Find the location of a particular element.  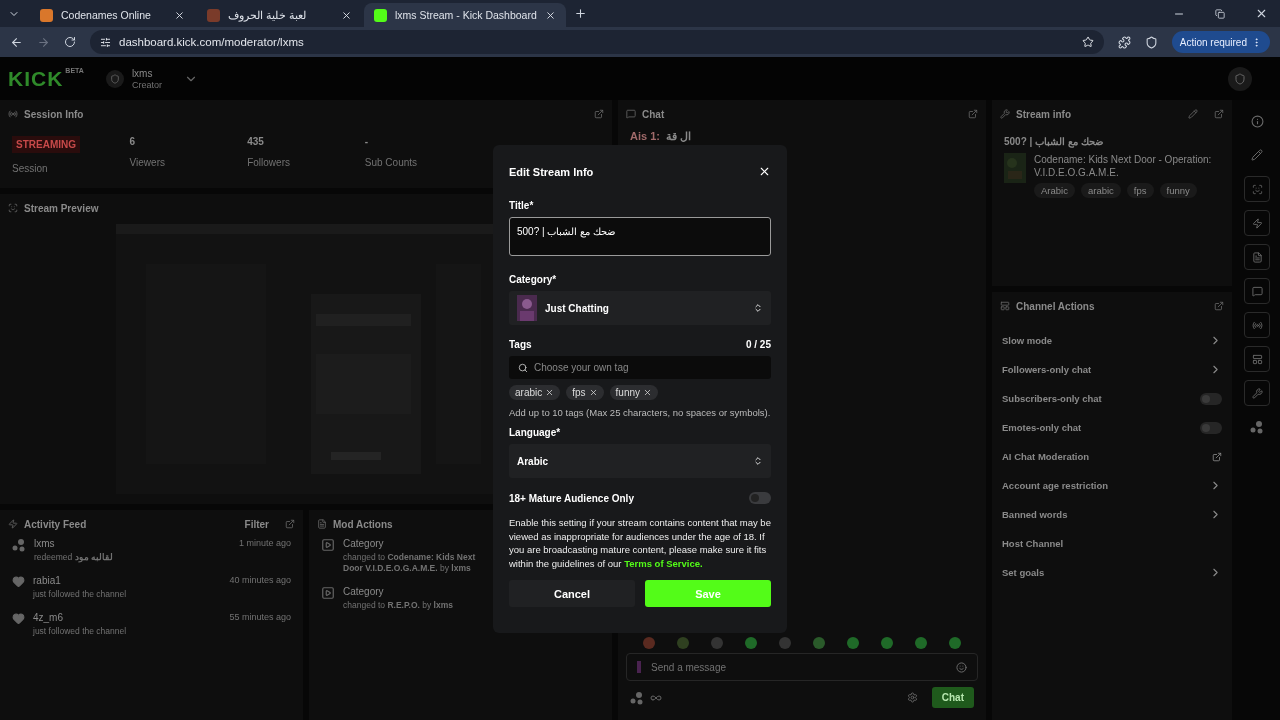

edit-icon is located at coordinates (1193, 114).